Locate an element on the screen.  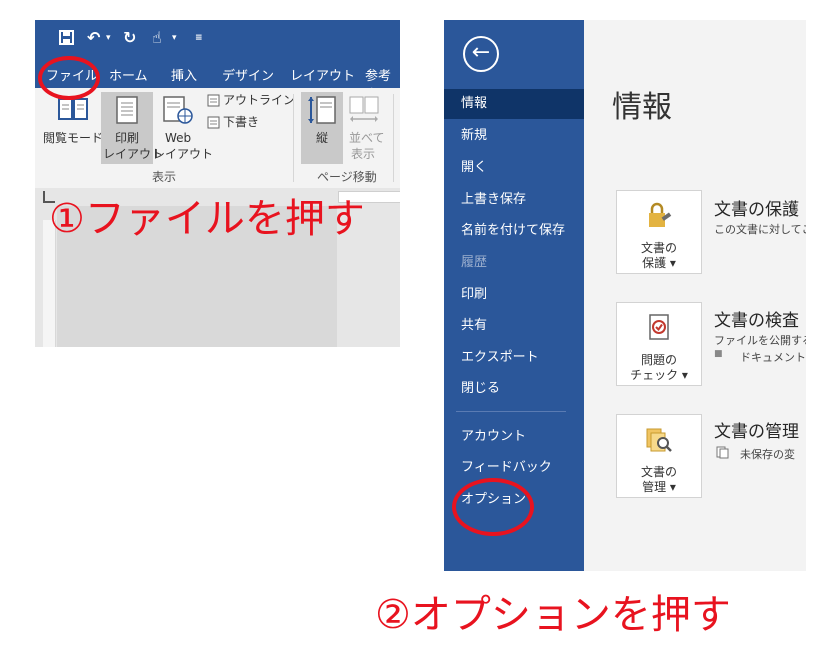
nav-item-share: 共有 is located at coordinates (514, 326).